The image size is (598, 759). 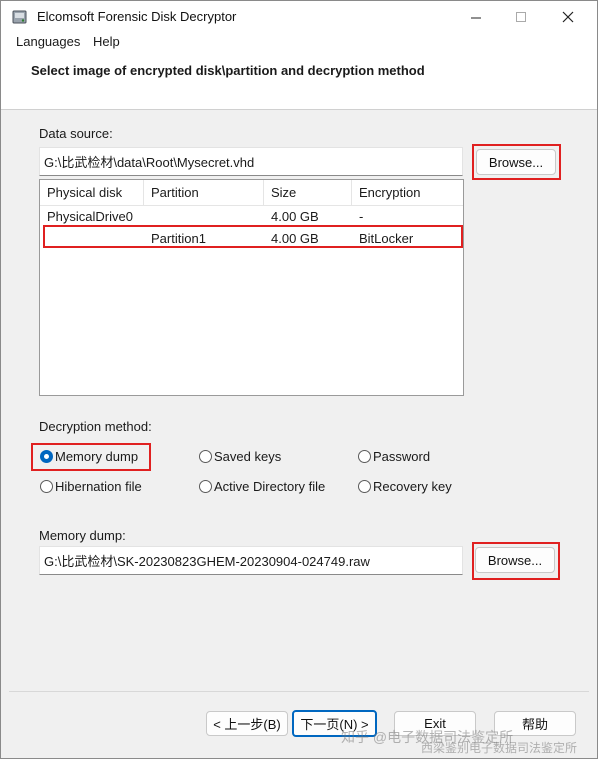 I want to click on radio-password, so click(x=364, y=456).